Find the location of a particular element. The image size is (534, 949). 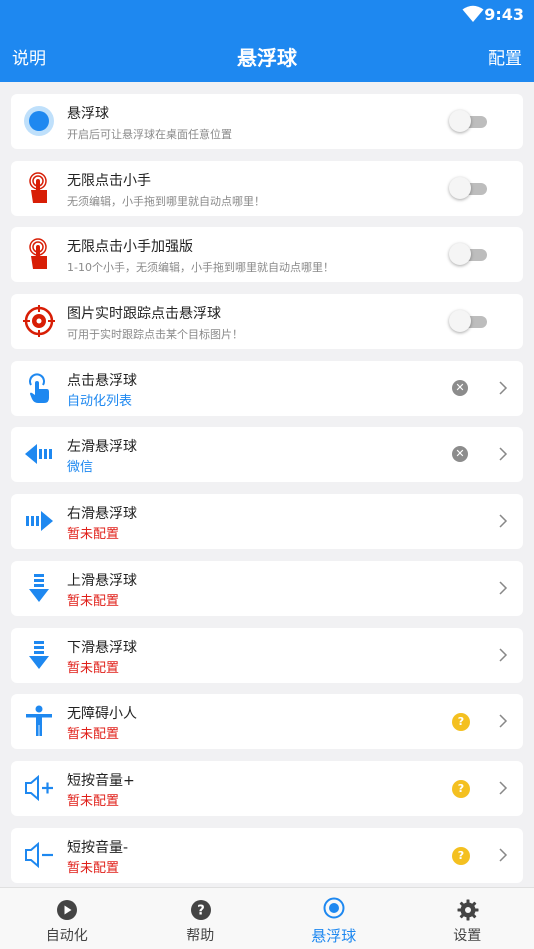

list-item-tap-hand-plus: 无限点击小手加强版 1-10个小手，无须编辑，小手拖到哪里就自动点哪里！ is located at coordinates (267, 255).